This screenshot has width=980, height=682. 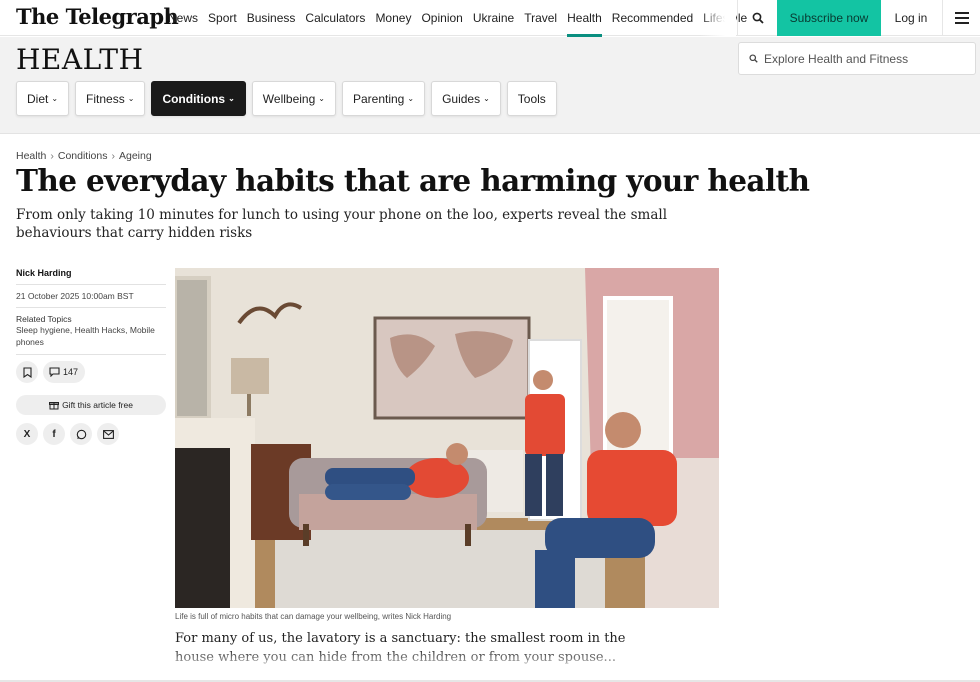 What do you see at coordinates (183, 18) in the screenshot?
I see `nav-link-news: News` at bounding box center [183, 18].